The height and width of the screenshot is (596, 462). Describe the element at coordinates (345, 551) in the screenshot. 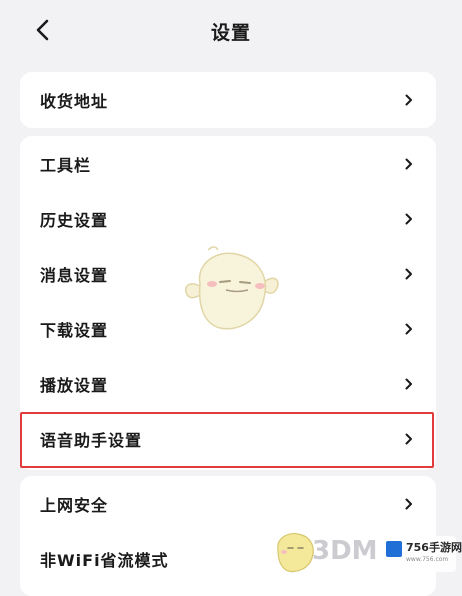

I see `watermark-3dm: 3DM` at that location.